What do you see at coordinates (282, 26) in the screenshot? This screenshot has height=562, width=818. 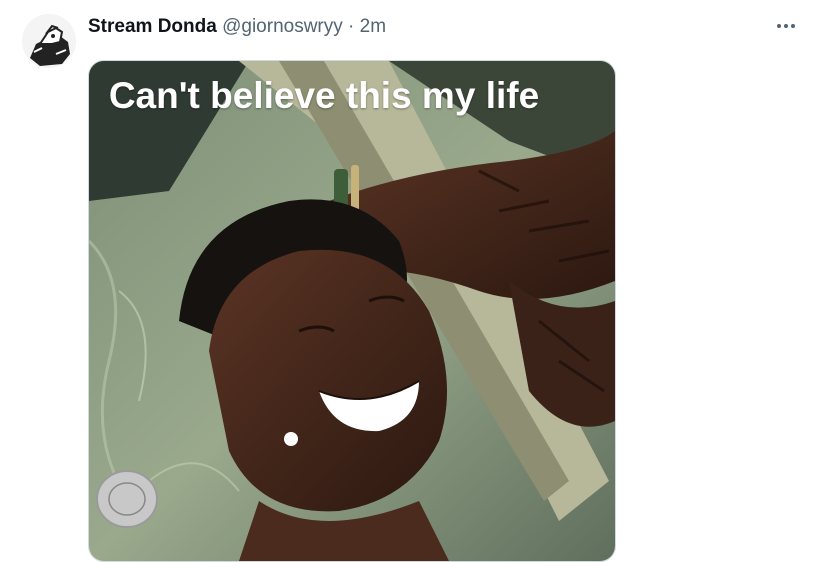 I see `user-handle: @giornoswryy` at bounding box center [282, 26].